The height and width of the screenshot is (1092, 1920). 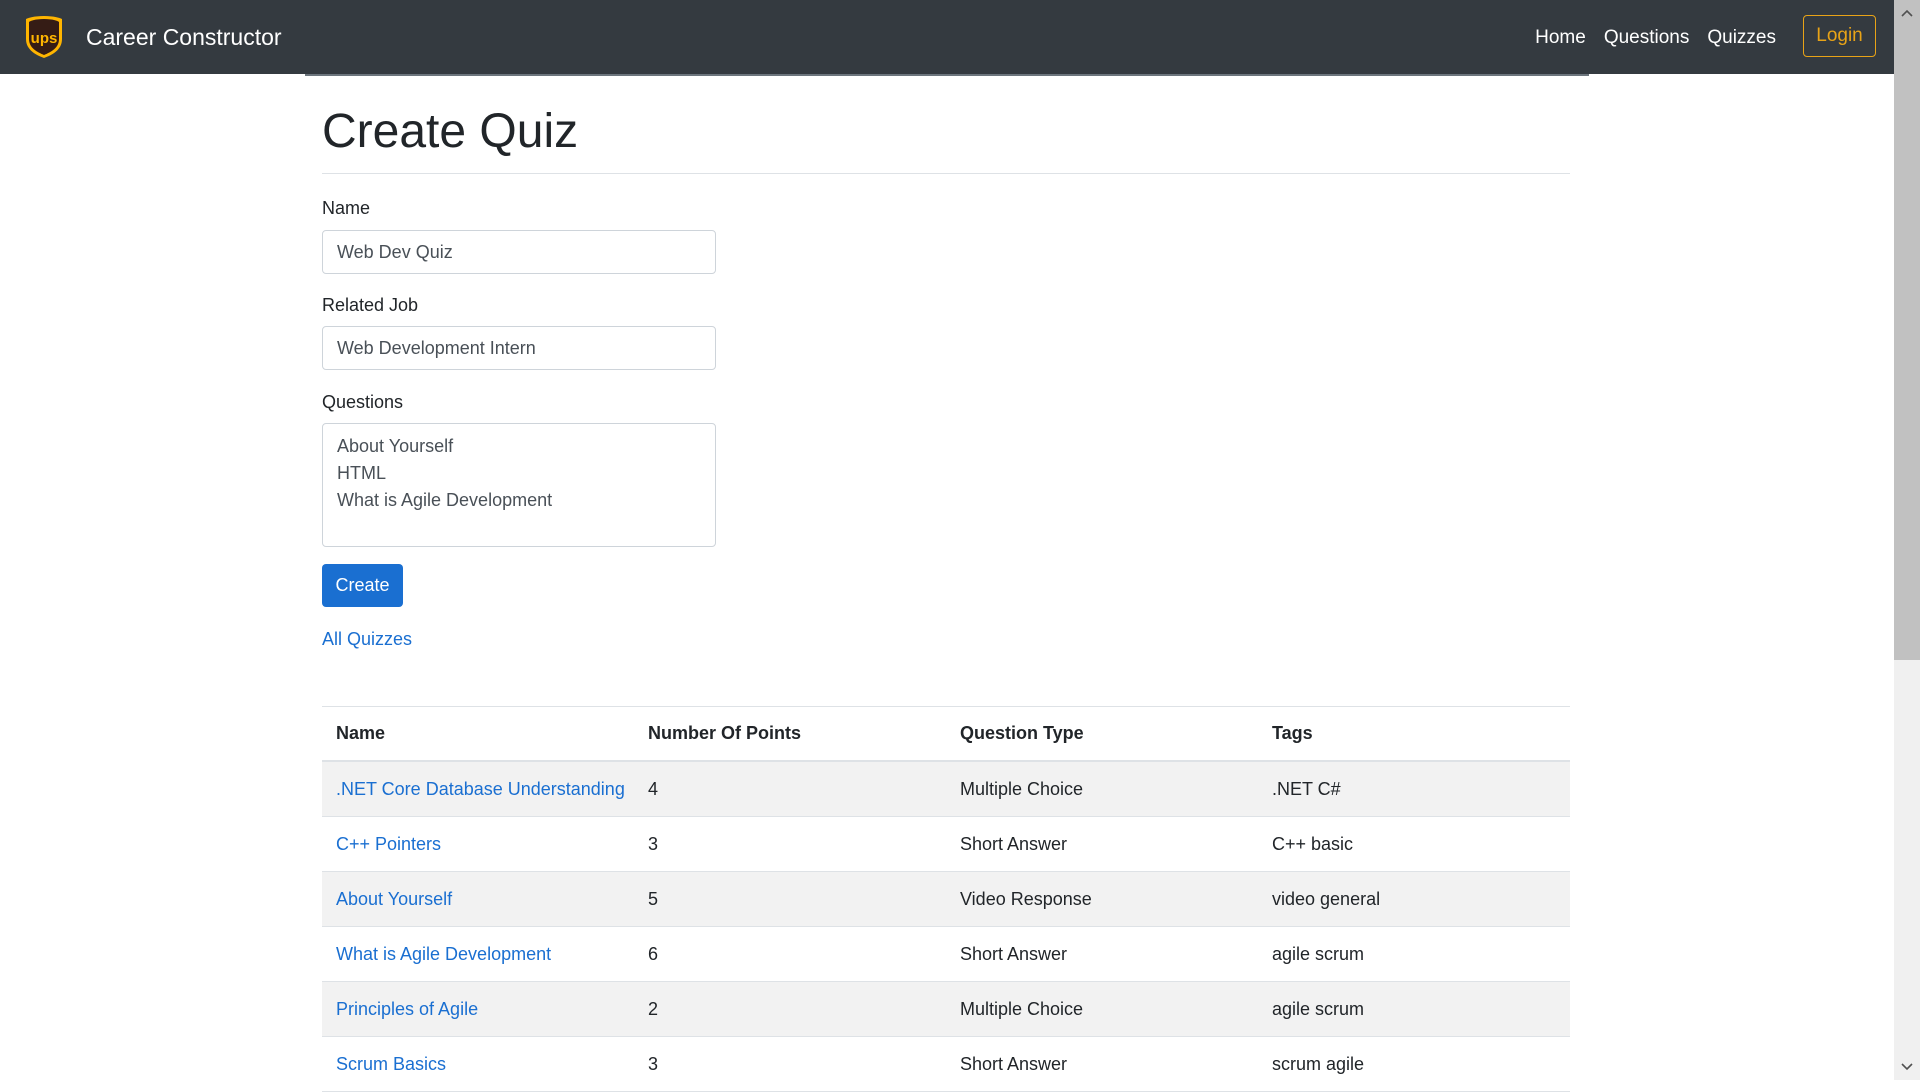 What do you see at coordinates (478, 1064) in the screenshot?
I see `question-name-link: Scrum Basics` at bounding box center [478, 1064].